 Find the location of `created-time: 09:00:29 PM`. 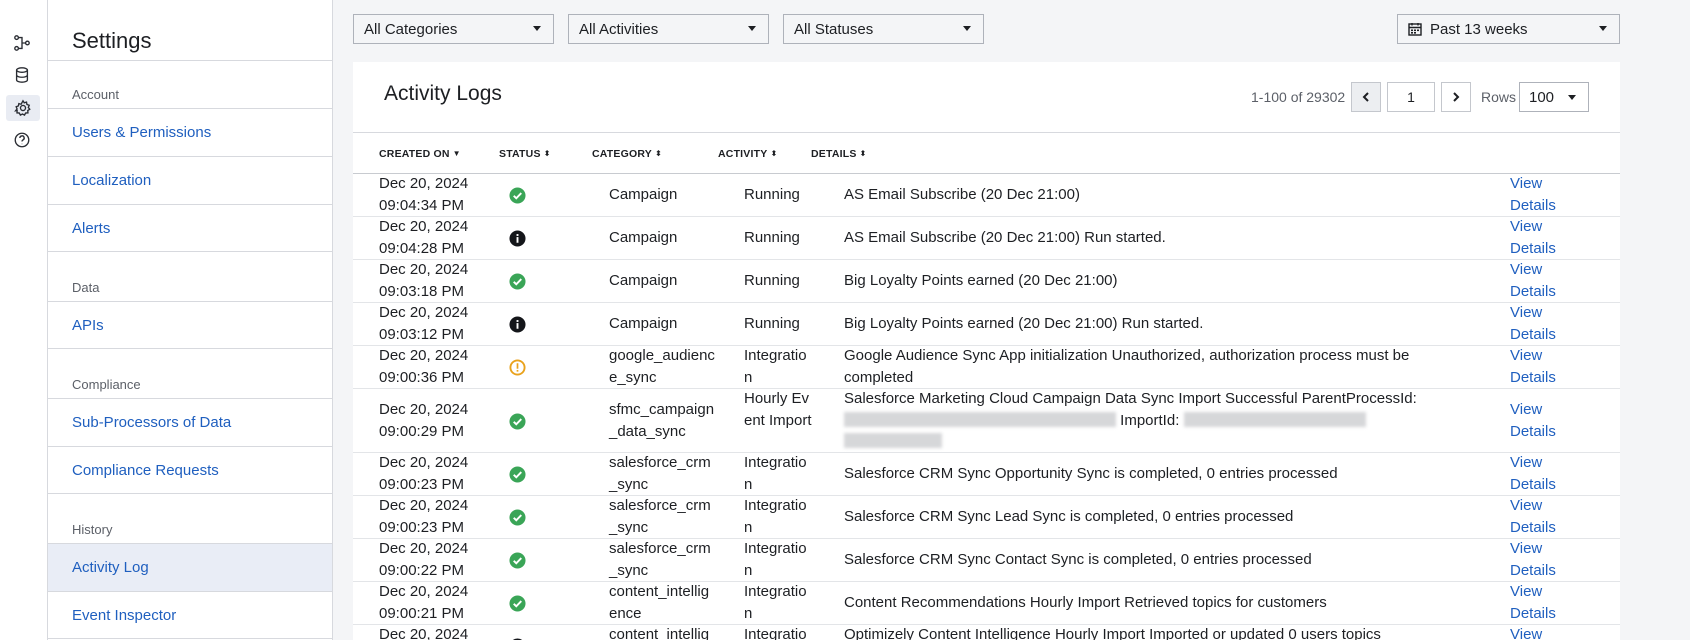

created-time: 09:00:29 PM is located at coordinates (422, 431).